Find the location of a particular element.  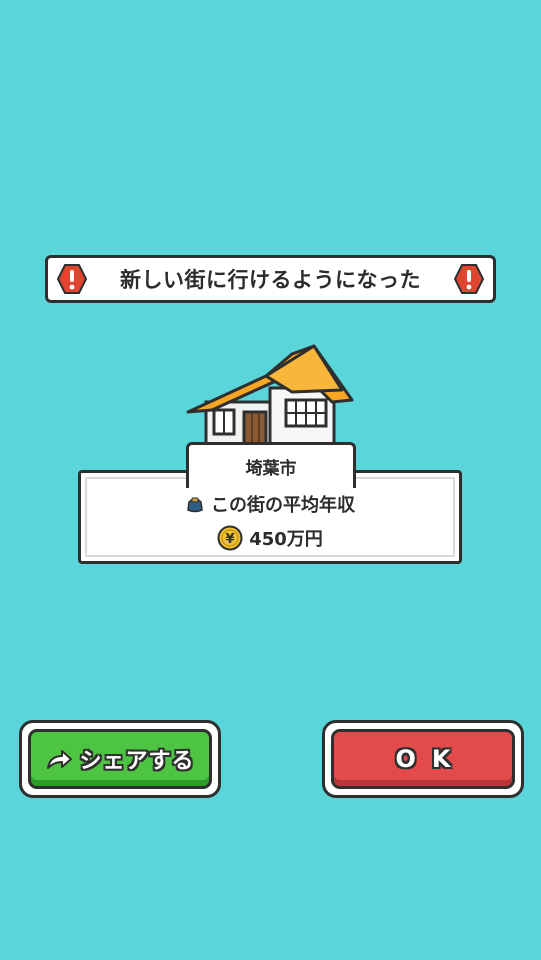

yen-coin-icon: ¥ is located at coordinates (230, 538).